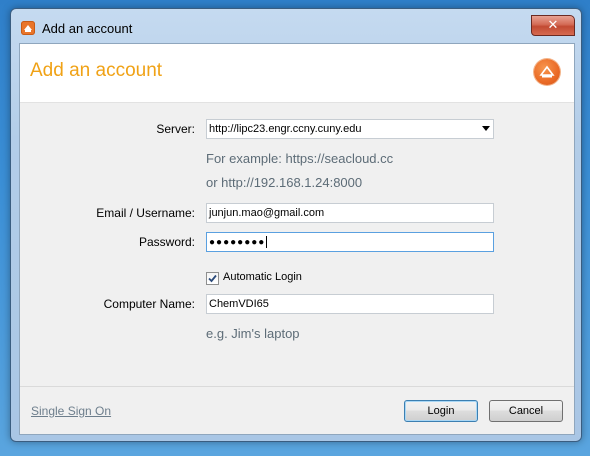 This screenshot has height=456, width=590. Describe the element at coordinates (297, 386) in the screenshot. I see `footer-divider` at that location.